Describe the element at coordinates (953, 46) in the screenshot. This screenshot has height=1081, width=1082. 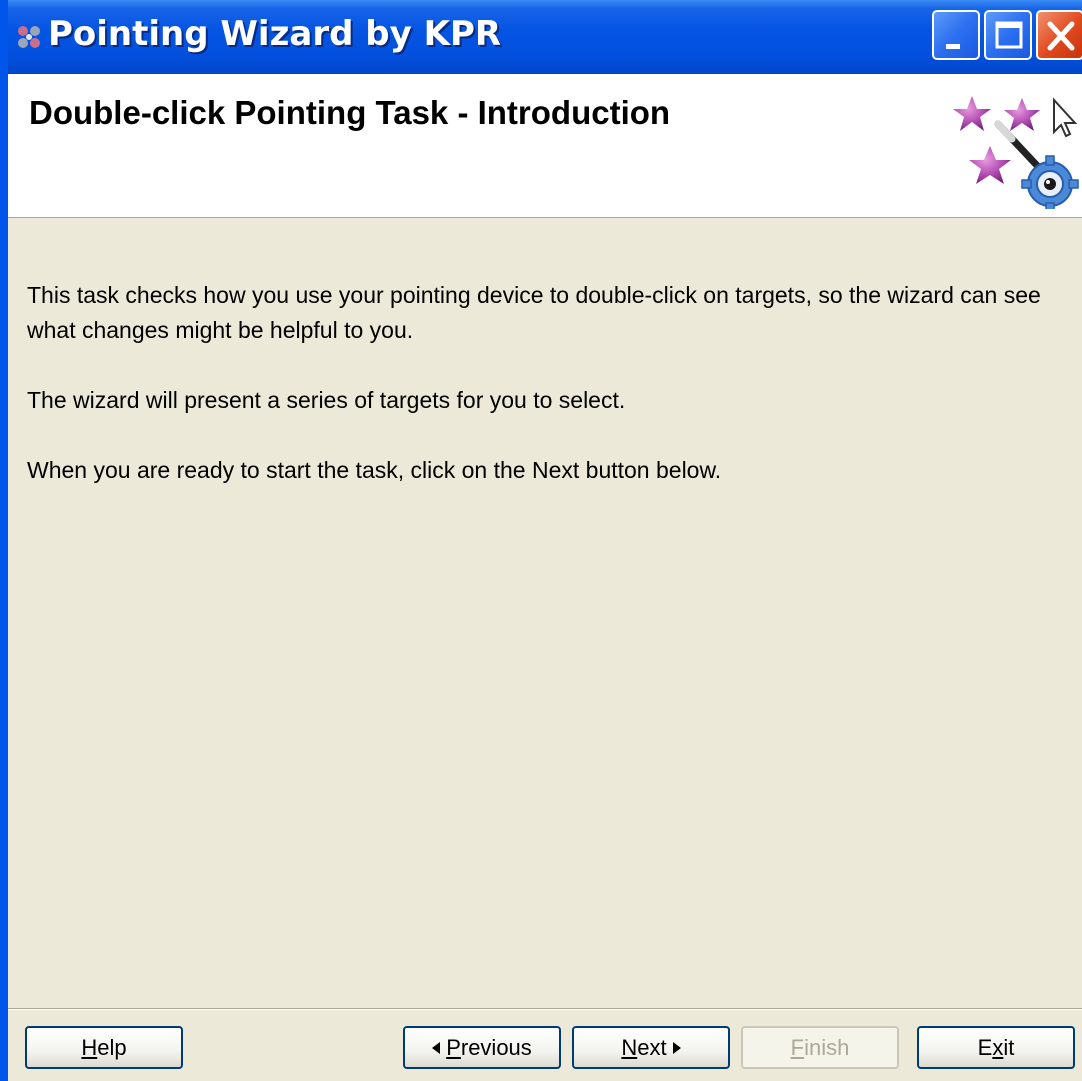
I see `minimize-icon` at that location.